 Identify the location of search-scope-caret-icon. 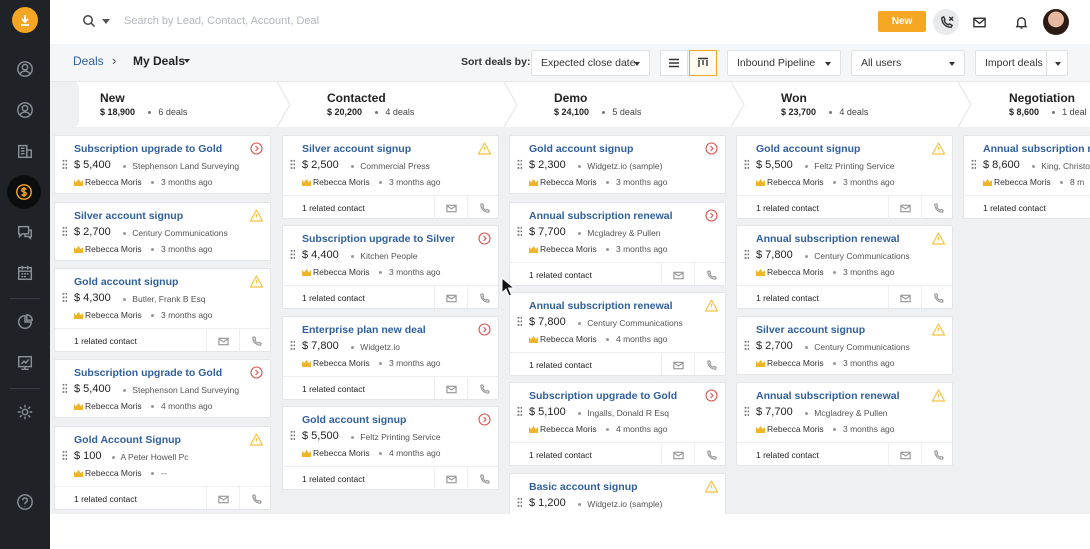
(106, 21).